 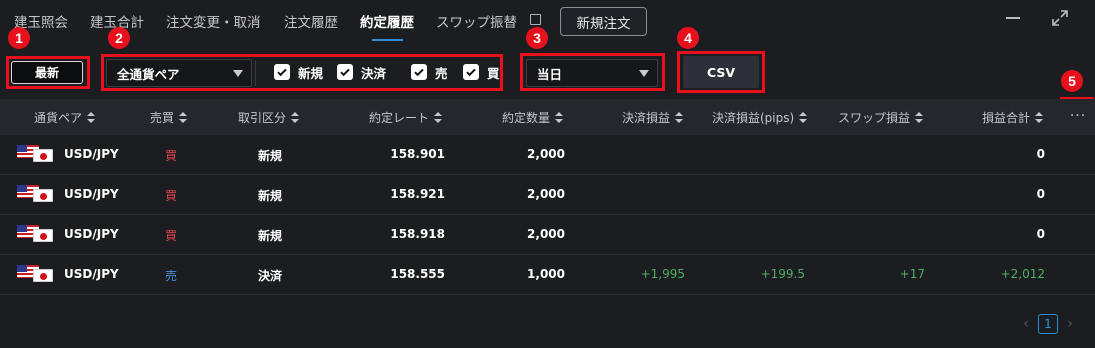 I want to click on cell-settlement-pips: +199.5, so click(x=782, y=274).